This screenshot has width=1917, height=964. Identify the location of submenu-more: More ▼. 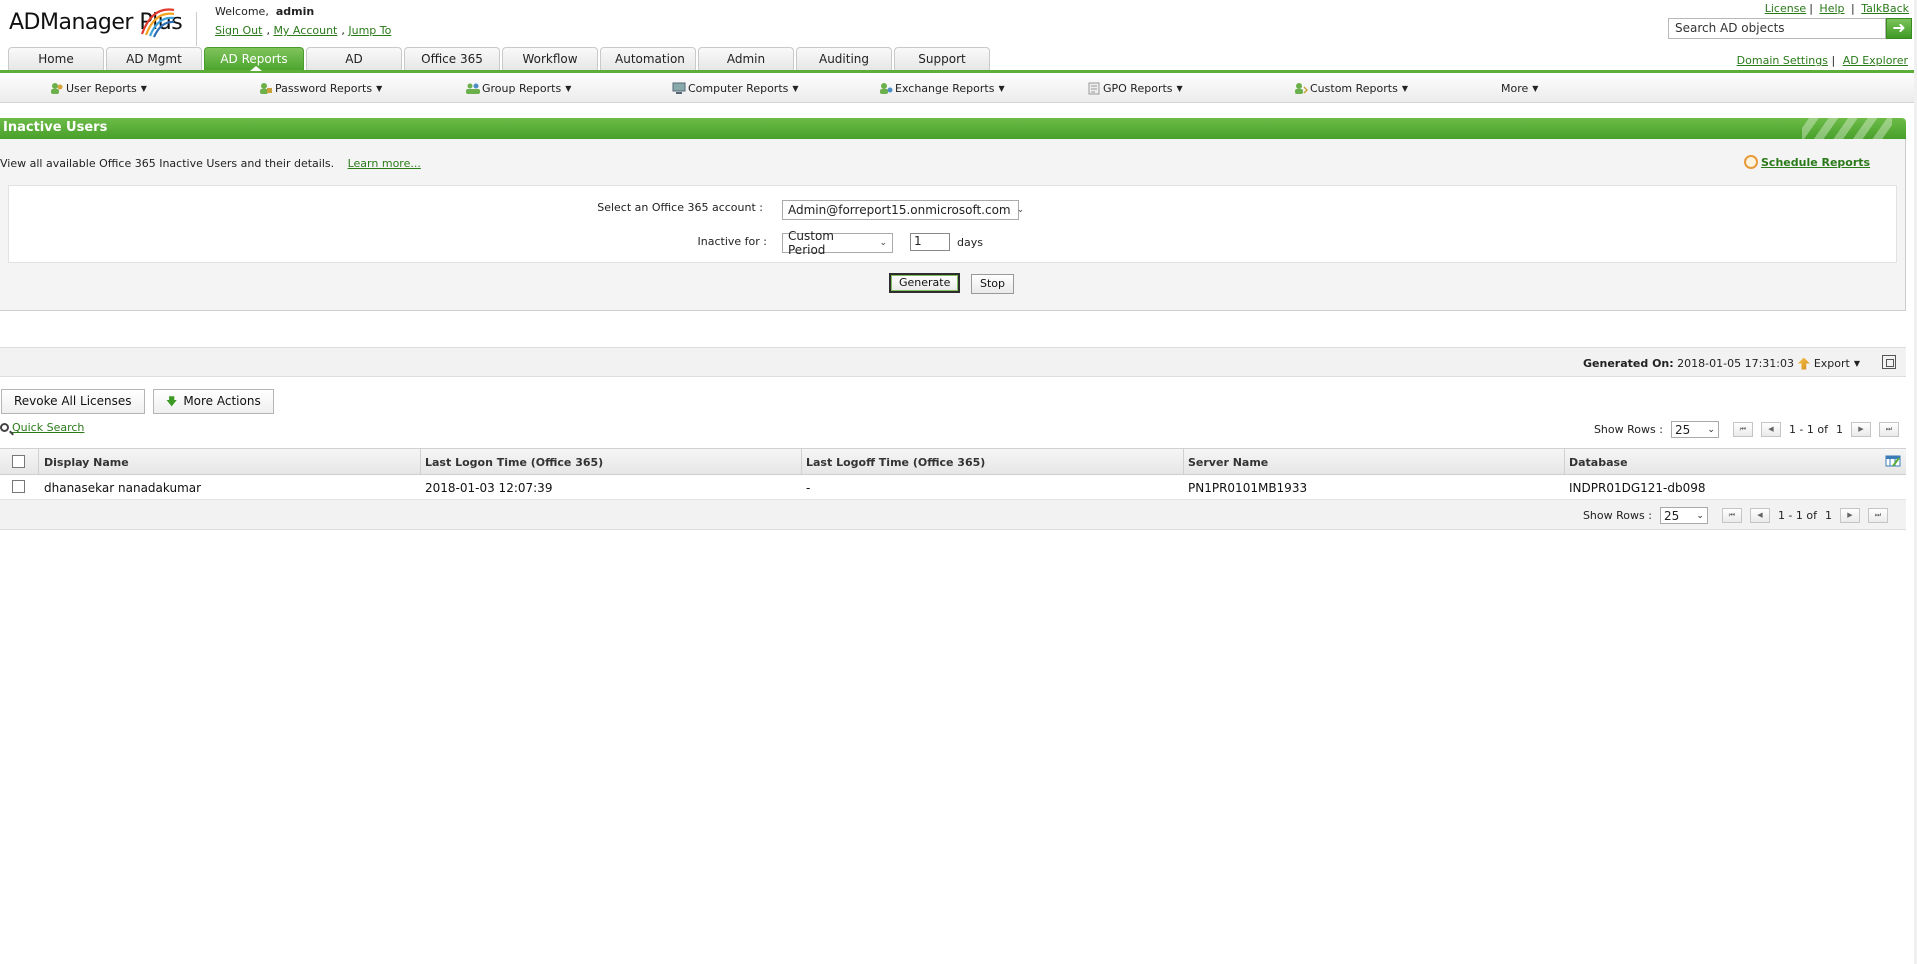
(1519, 88).